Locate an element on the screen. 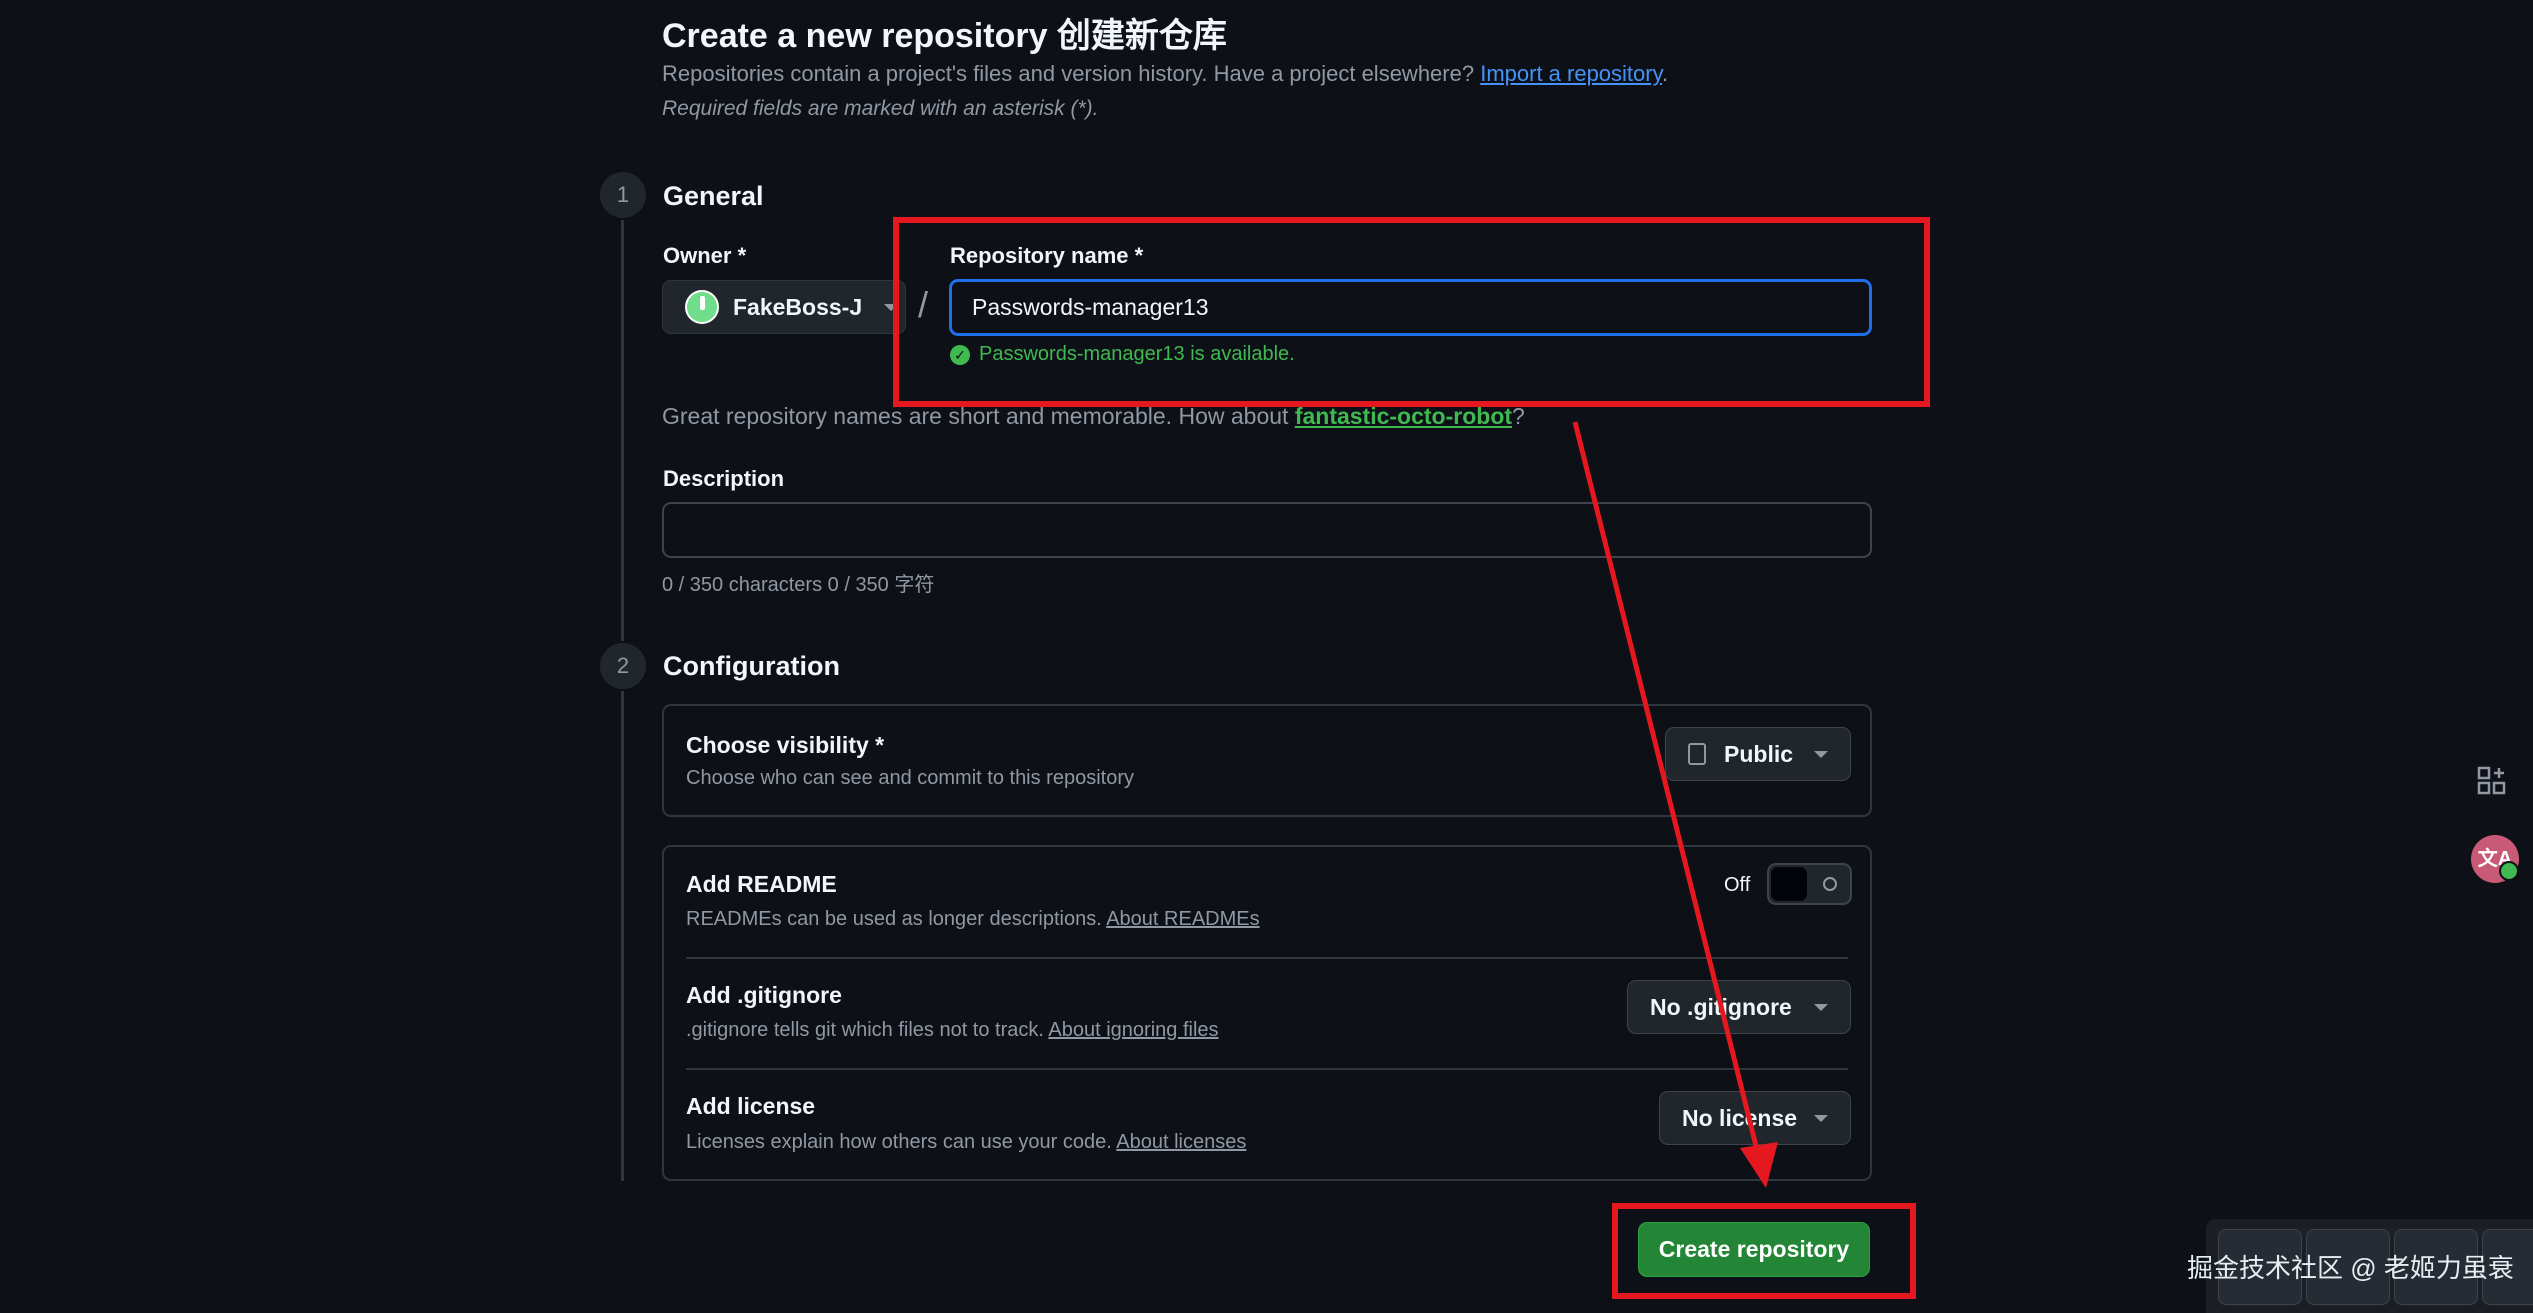 The width and height of the screenshot is (2533, 1313). apps-add-glyph is located at coordinates (2491, 780).